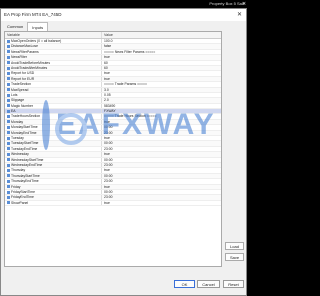 The image size is (320, 296). Describe the element at coordinates (27, 159) in the screenshot. I see `row-variable-label: WednesdayStartTime` at that location.